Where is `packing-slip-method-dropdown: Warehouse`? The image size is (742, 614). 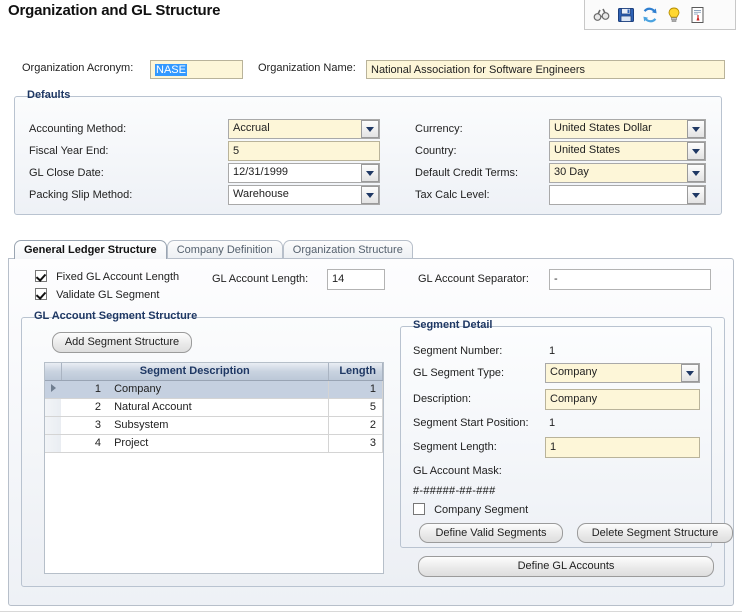
packing-slip-method-dropdown: Warehouse is located at coordinates (304, 195).